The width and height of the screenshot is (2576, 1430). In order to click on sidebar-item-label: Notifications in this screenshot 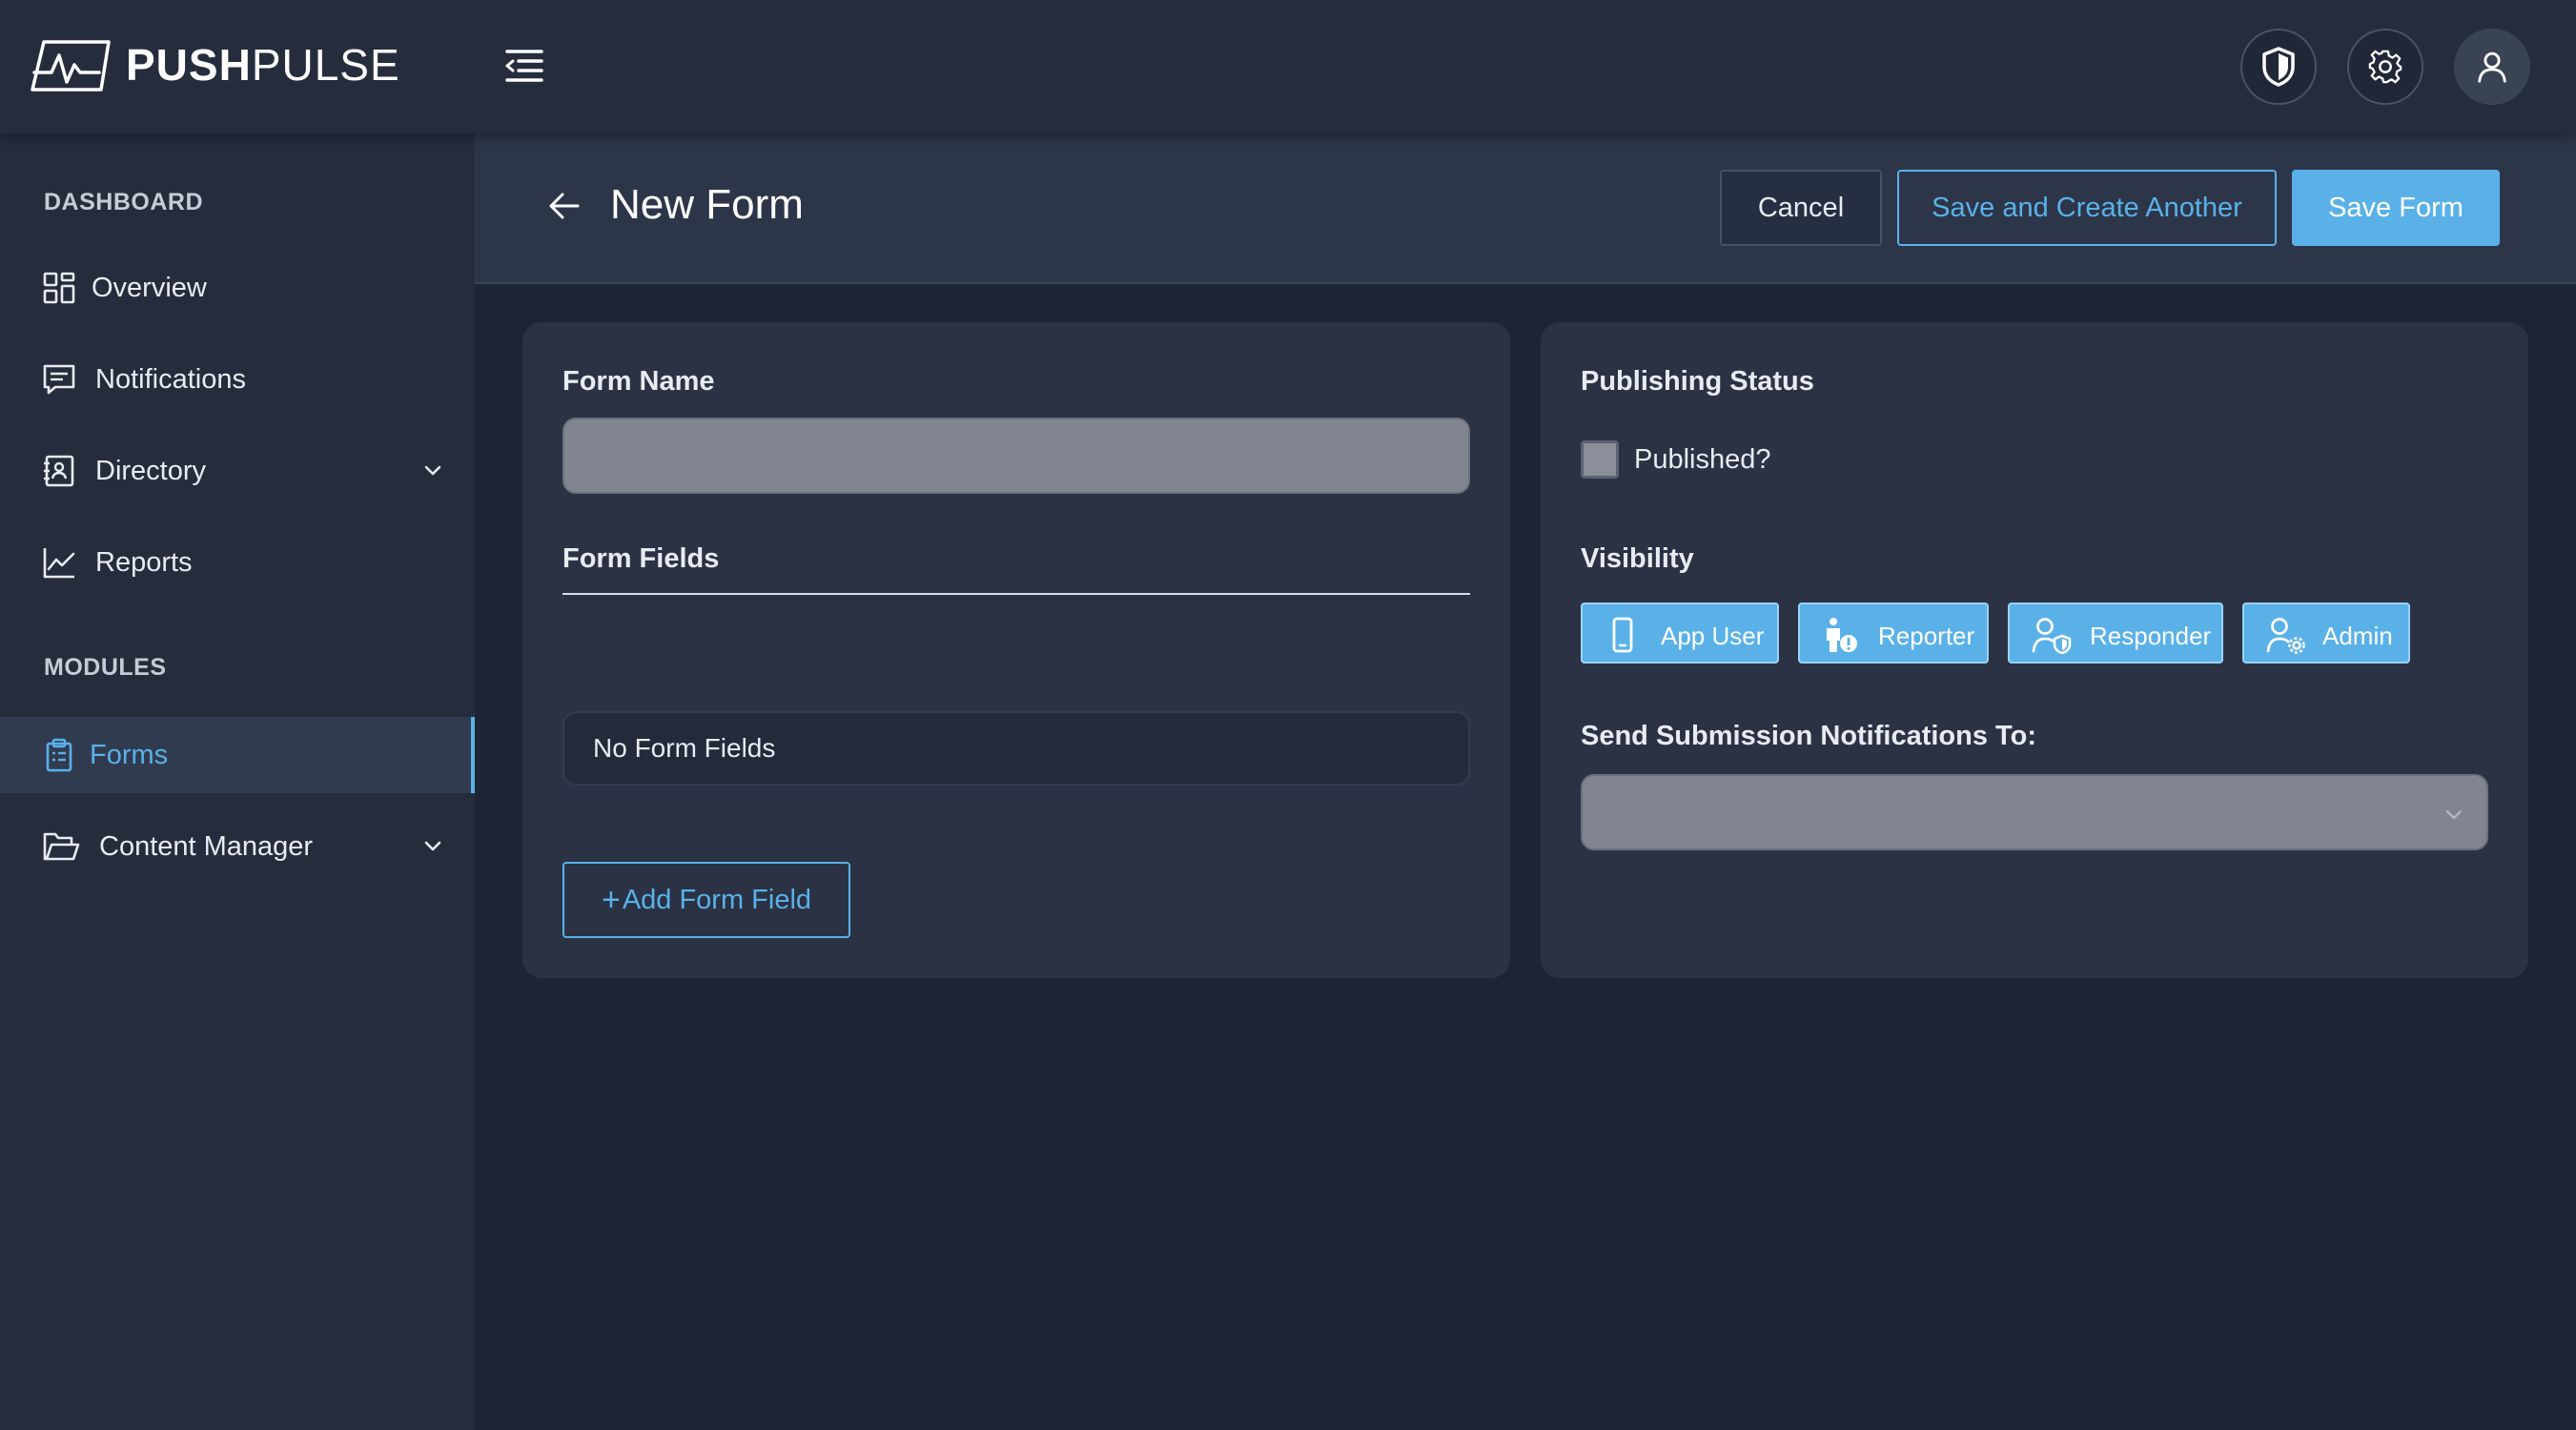, I will do `click(170, 379)`.